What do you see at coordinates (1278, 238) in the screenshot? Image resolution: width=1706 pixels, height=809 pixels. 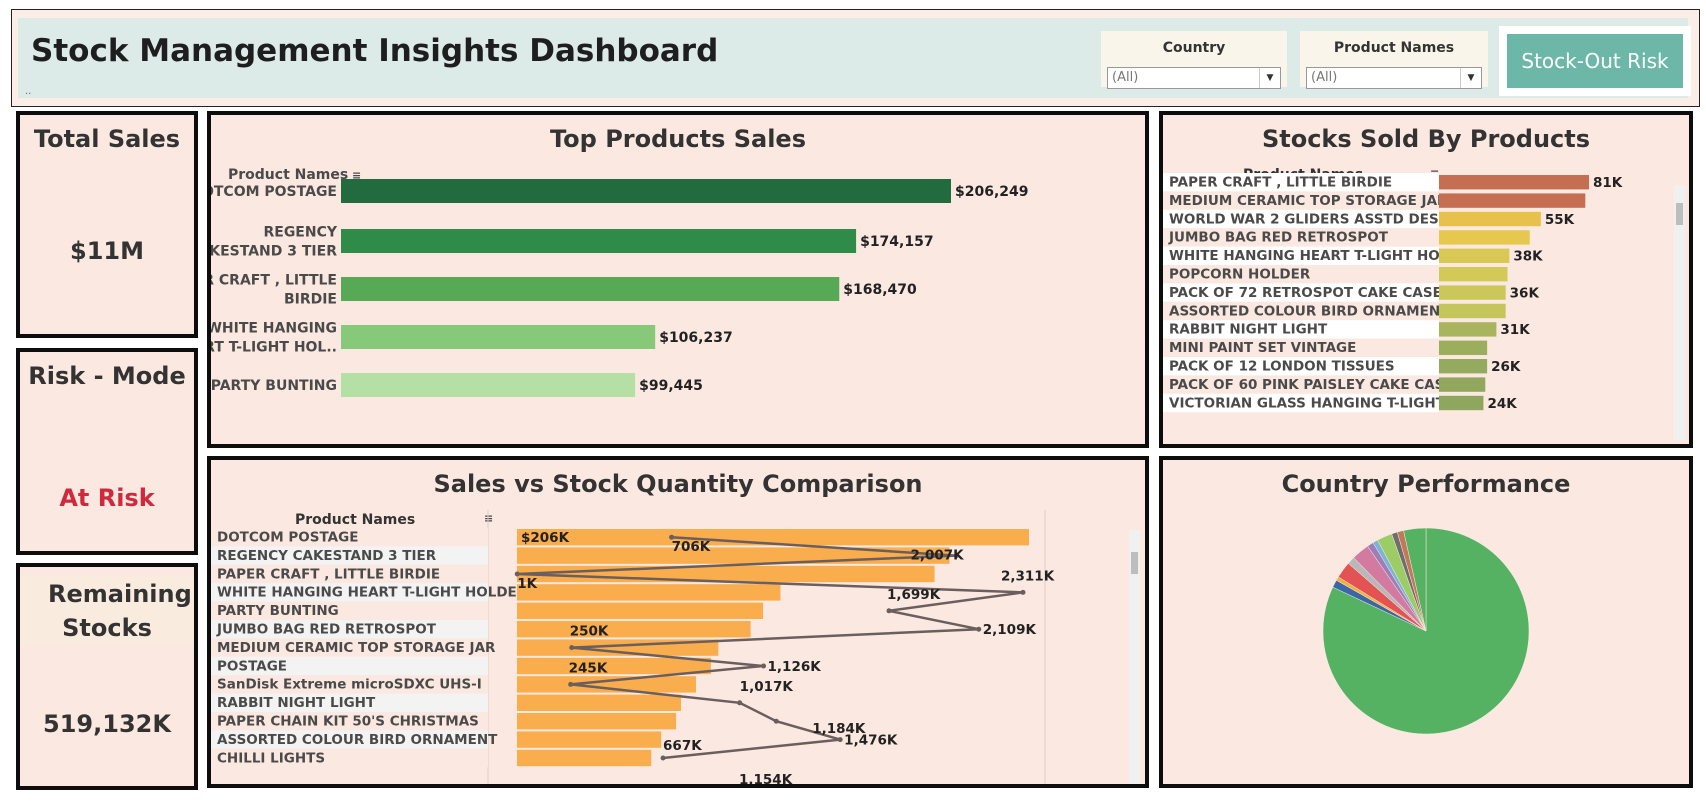 I see `category-label: JUMBO BAG RED RETROSPOT` at bounding box center [1278, 238].